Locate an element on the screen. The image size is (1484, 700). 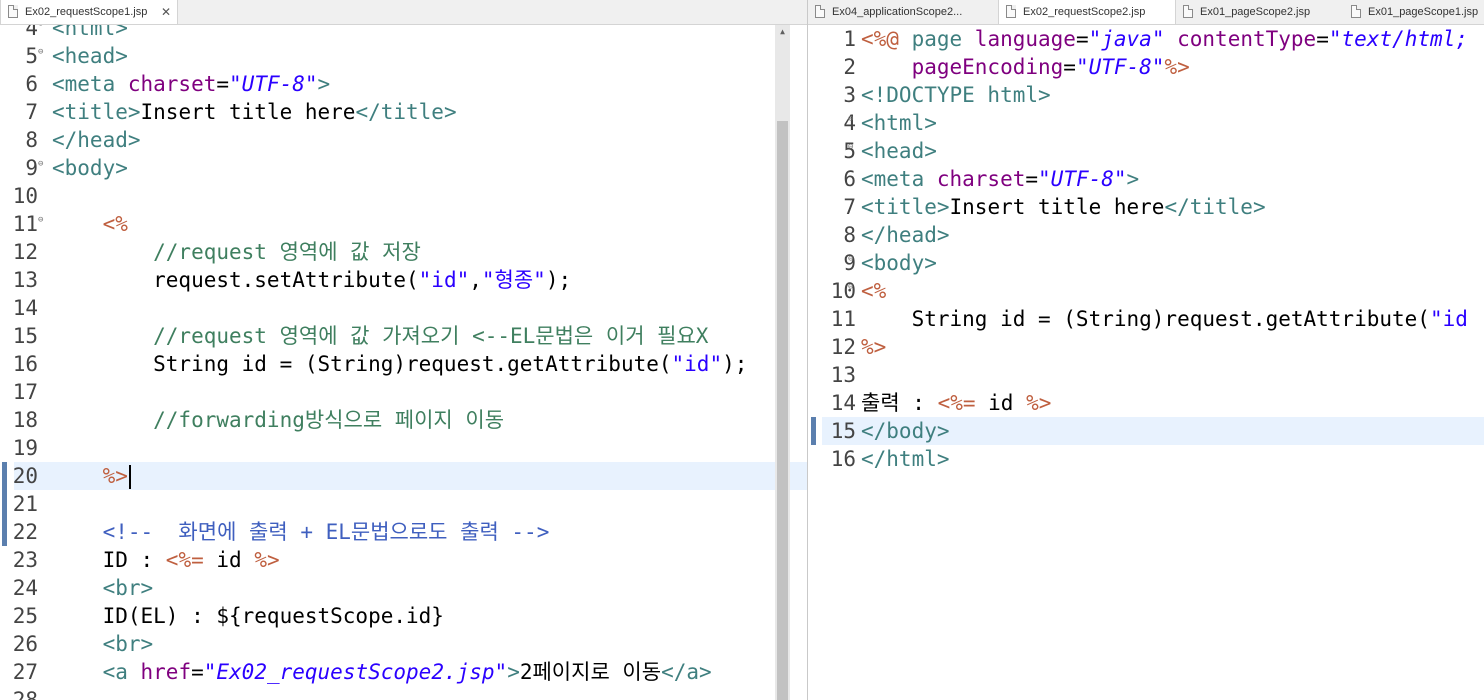
code-line: 28 is located at coordinates (403, 693).